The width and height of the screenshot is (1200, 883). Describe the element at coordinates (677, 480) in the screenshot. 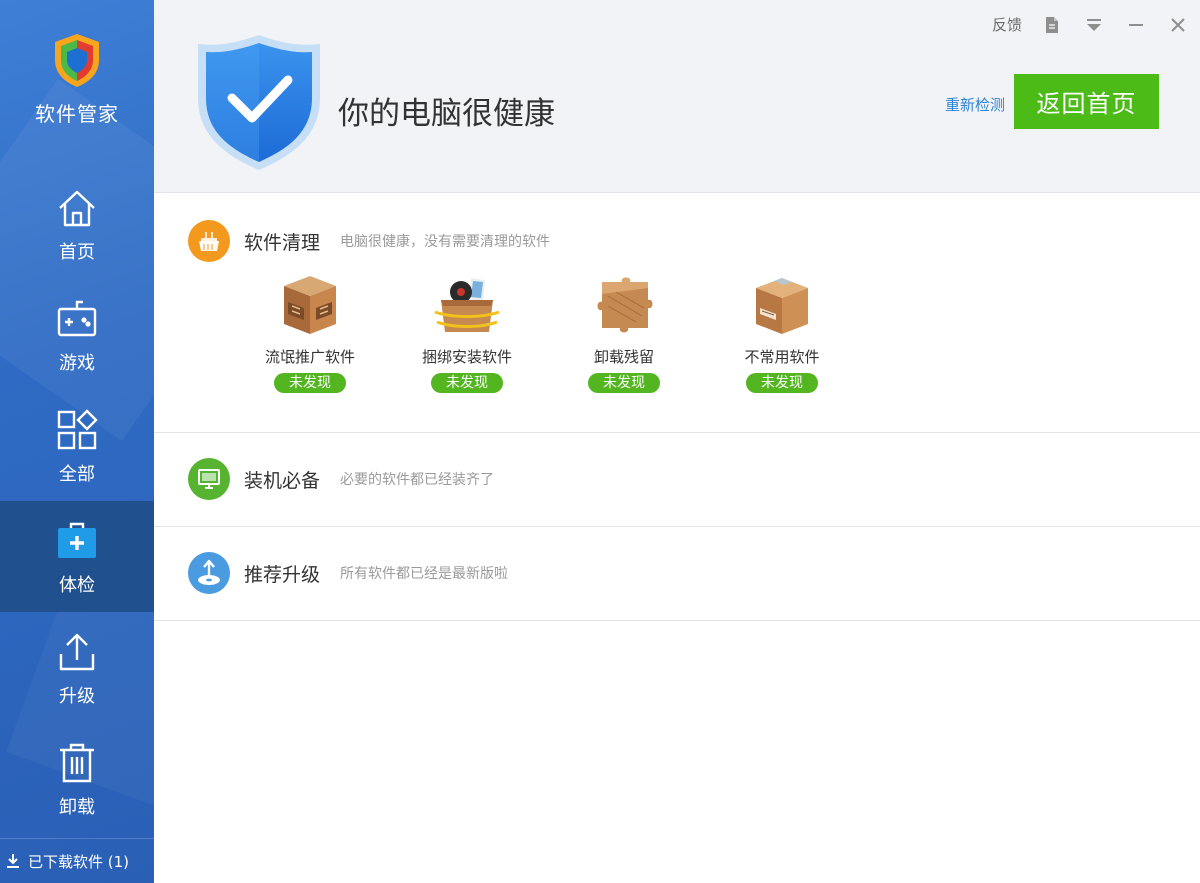

I see `essential-software-section: 装机必备 必要的软件都已经装齐了` at that location.